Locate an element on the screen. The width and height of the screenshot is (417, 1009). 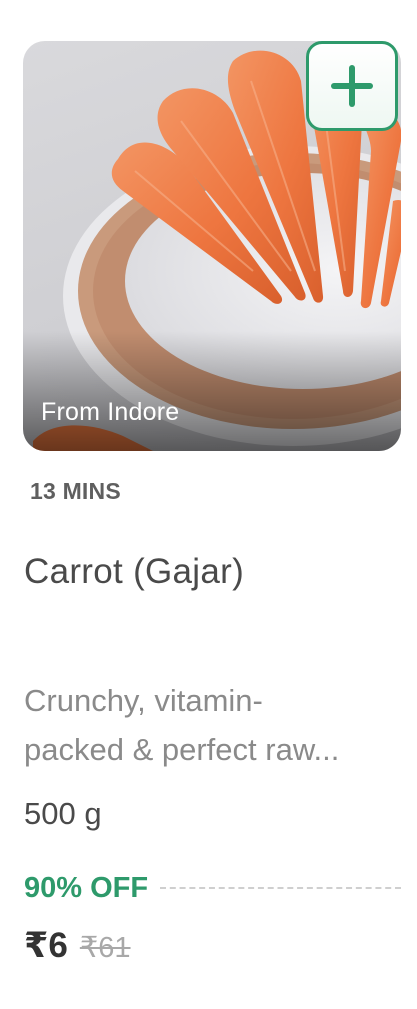
discount-row: 90% OFF is located at coordinates (212, 888).